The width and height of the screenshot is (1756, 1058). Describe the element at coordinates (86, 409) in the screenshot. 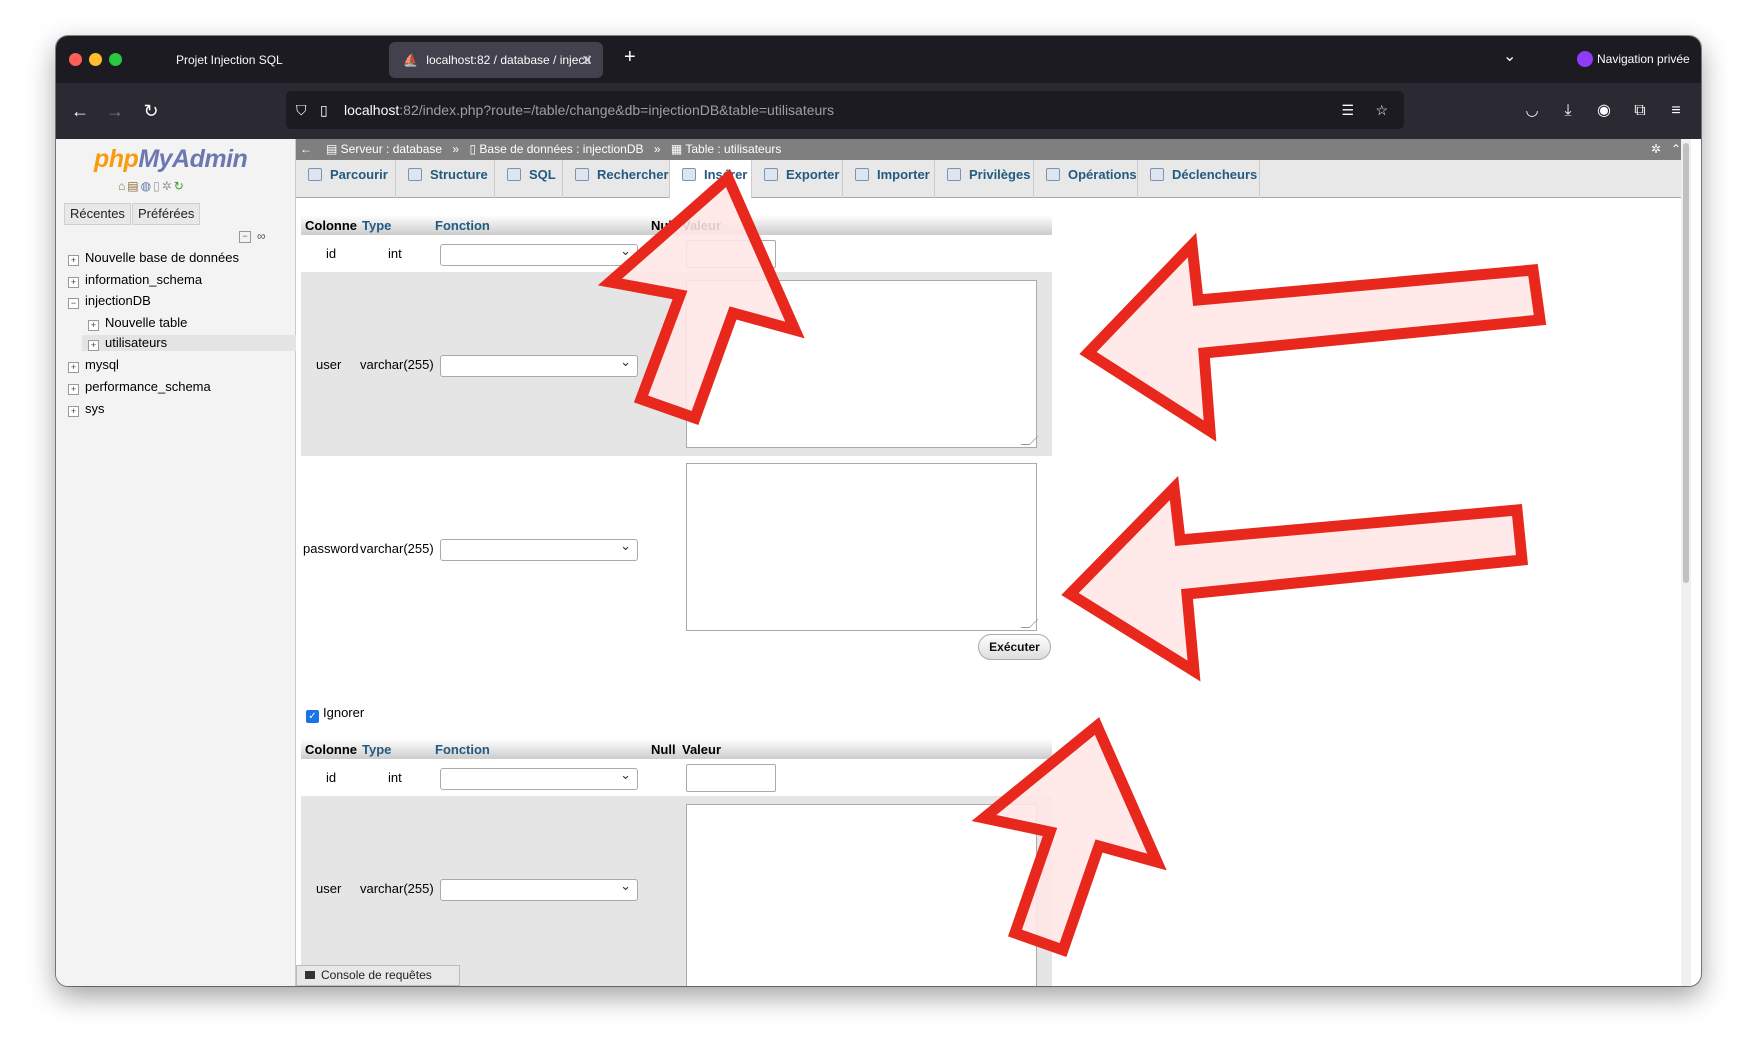

I see `tree-item-sys: + sys` at that location.